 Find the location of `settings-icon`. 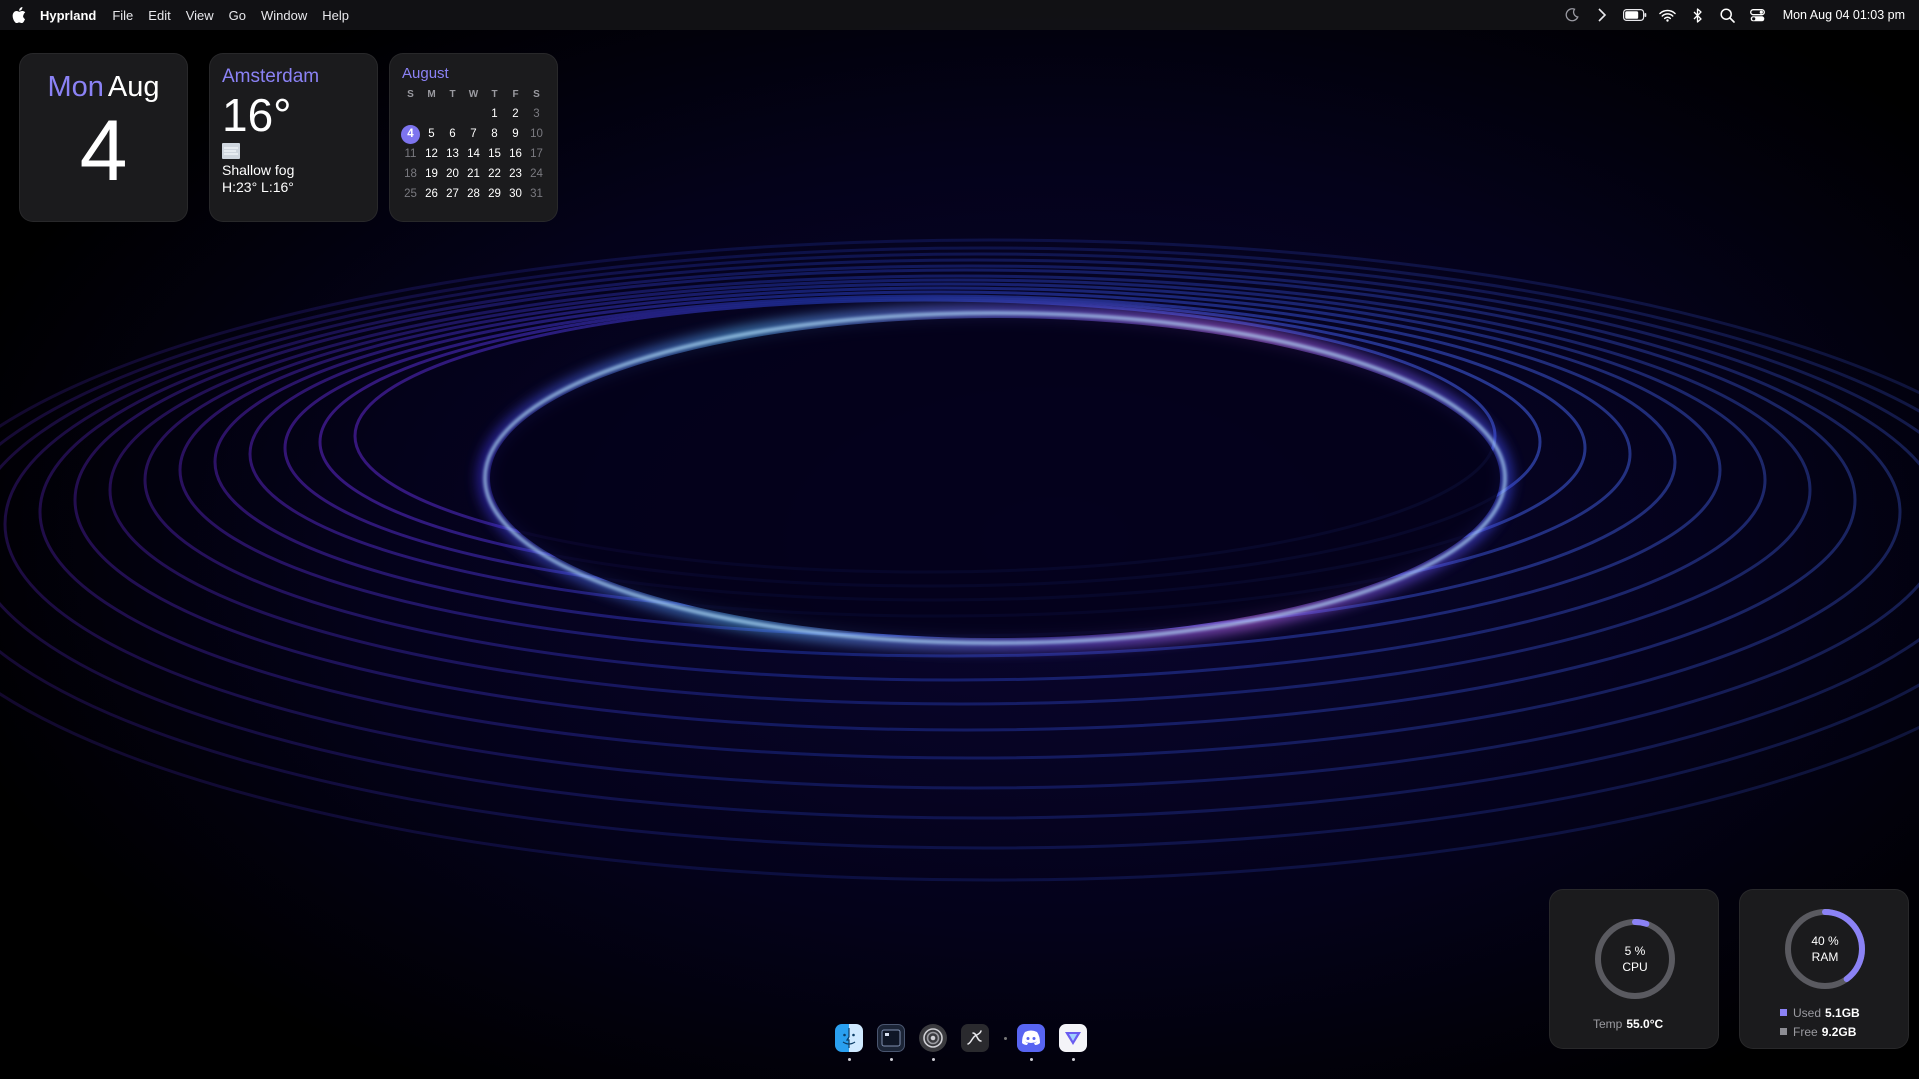

settings-icon is located at coordinates (933, 1038).